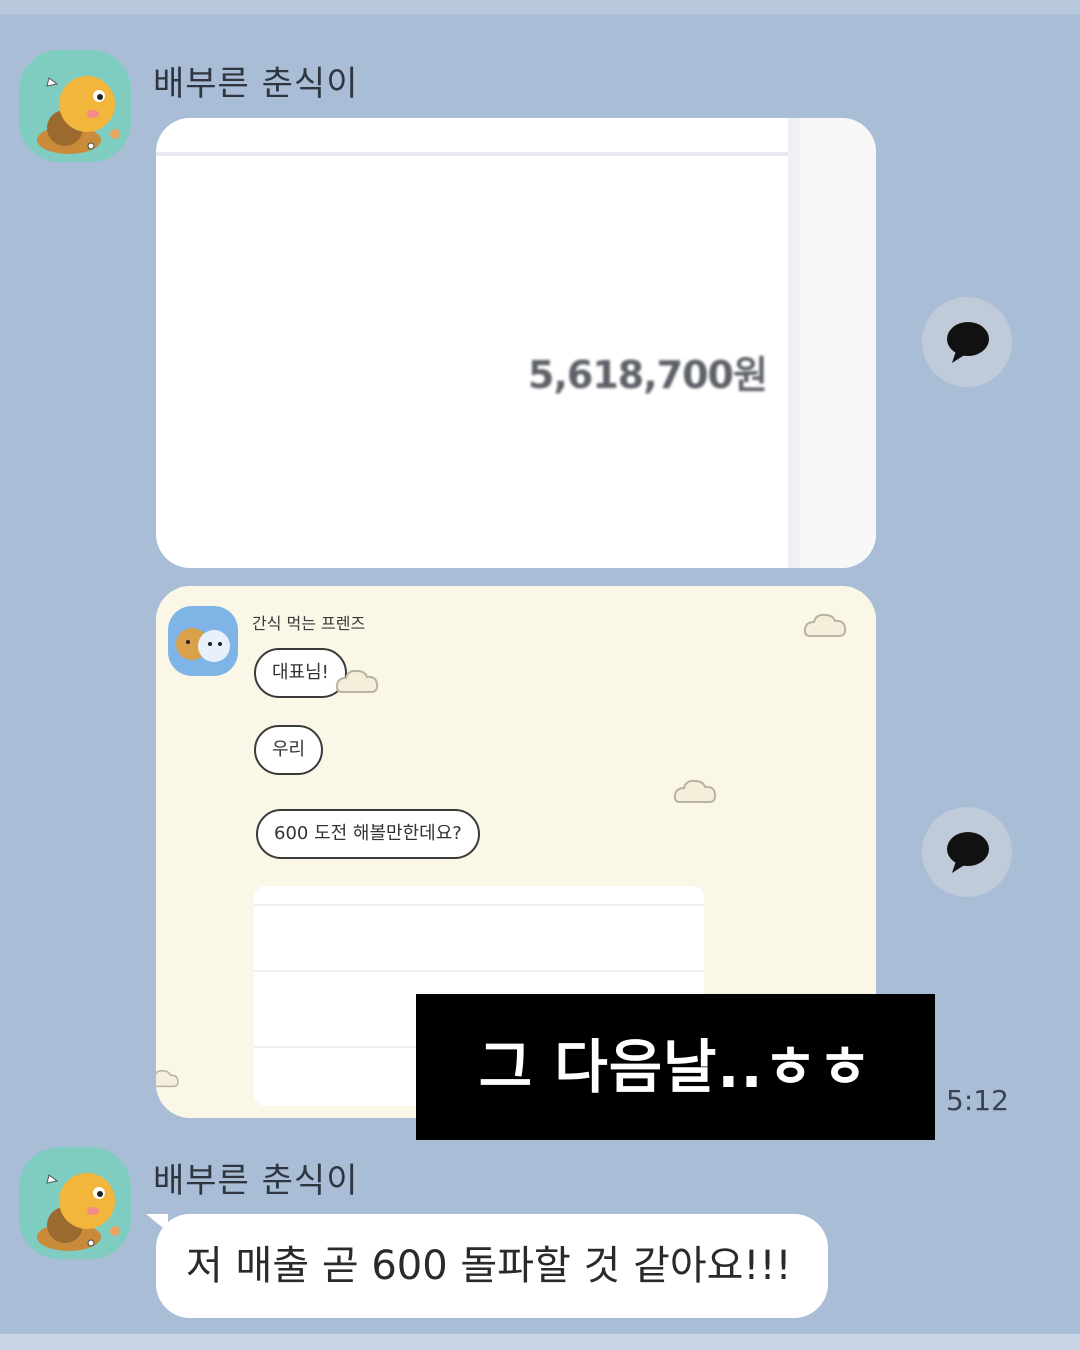 The height and width of the screenshot is (1350, 1080). I want to click on sales-amount: 5,618,700원, so click(648, 375).